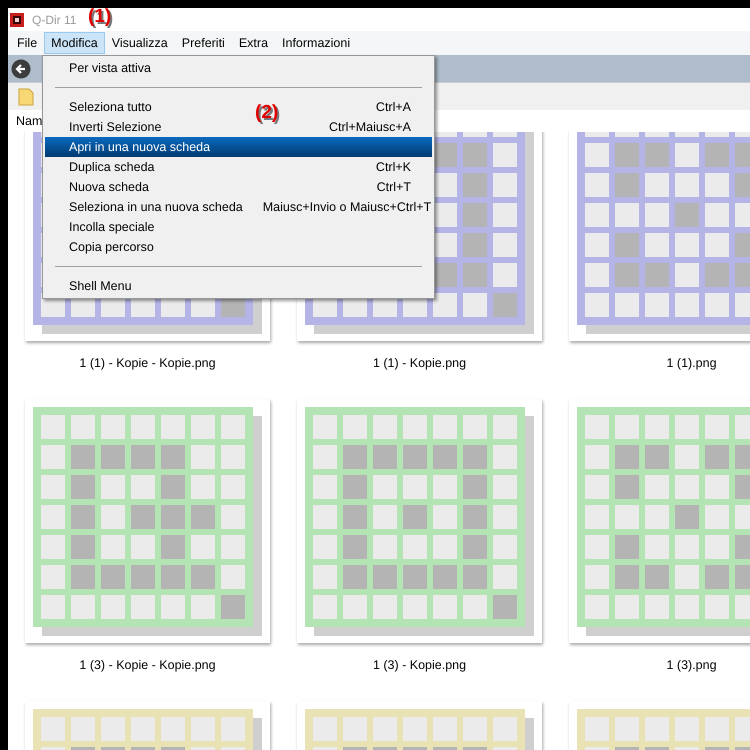 Image resolution: width=750 pixels, height=750 pixels. I want to click on shortcut-label: Ctrl+A, so click(393, 107).